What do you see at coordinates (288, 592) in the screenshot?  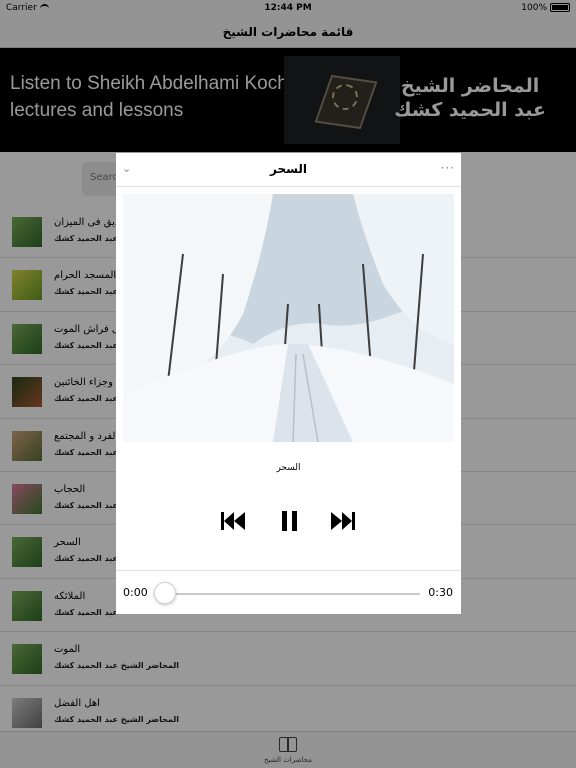 I see `seek-bar: 0:00 0:30` at bounding box center [288, 592].